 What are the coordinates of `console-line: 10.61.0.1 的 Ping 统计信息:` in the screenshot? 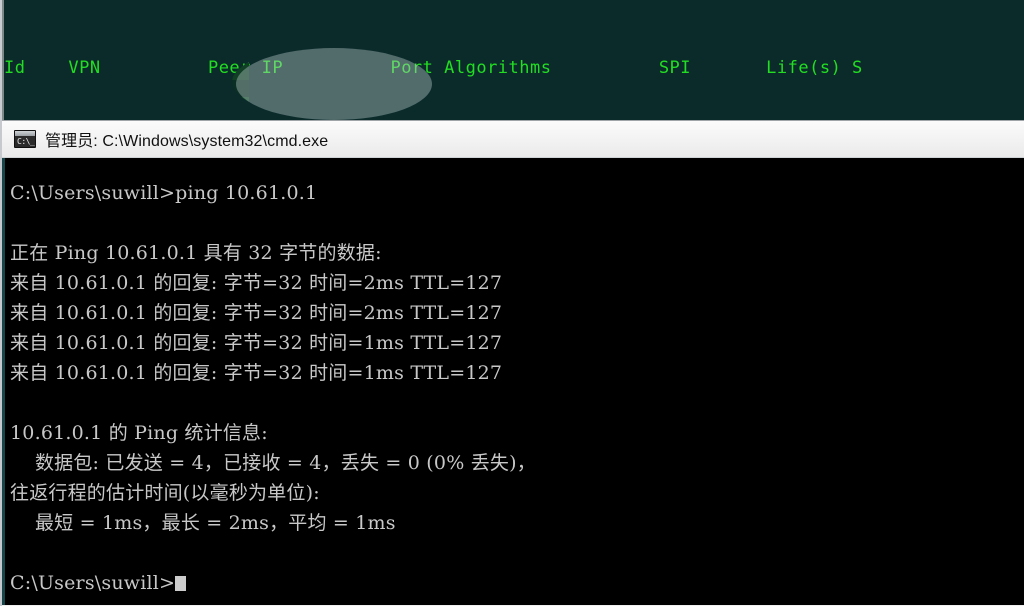 It's located at (139, 433).